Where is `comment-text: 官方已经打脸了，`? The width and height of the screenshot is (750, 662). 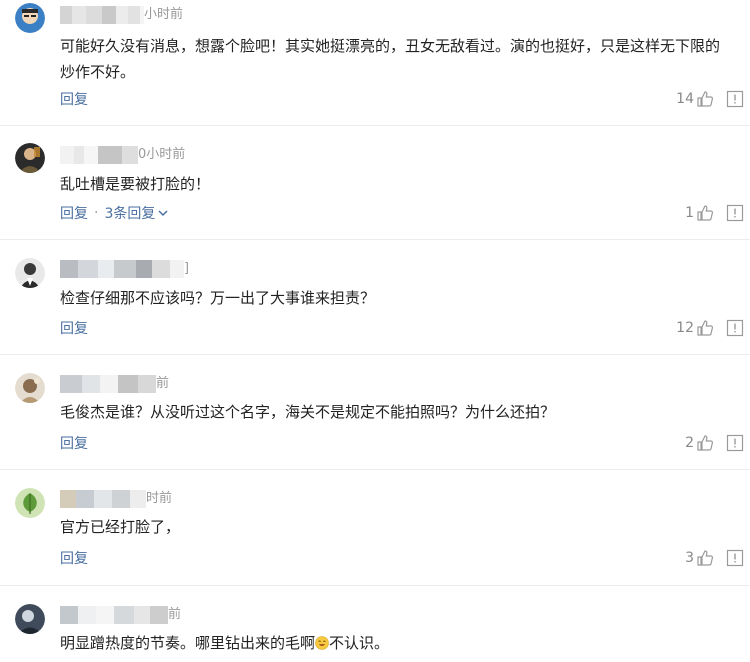 comment-text: 官方已经打脸了， is located at coordinates (120, 527).